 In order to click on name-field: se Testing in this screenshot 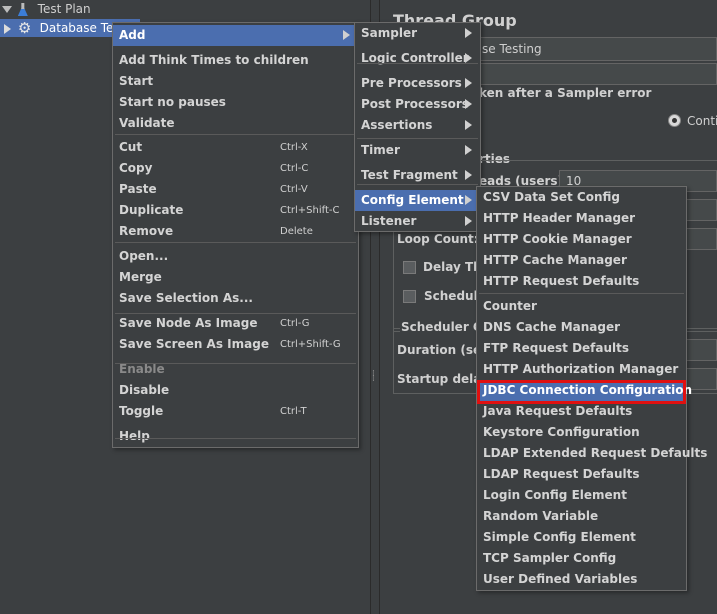, I will do `click(596, 49)`.